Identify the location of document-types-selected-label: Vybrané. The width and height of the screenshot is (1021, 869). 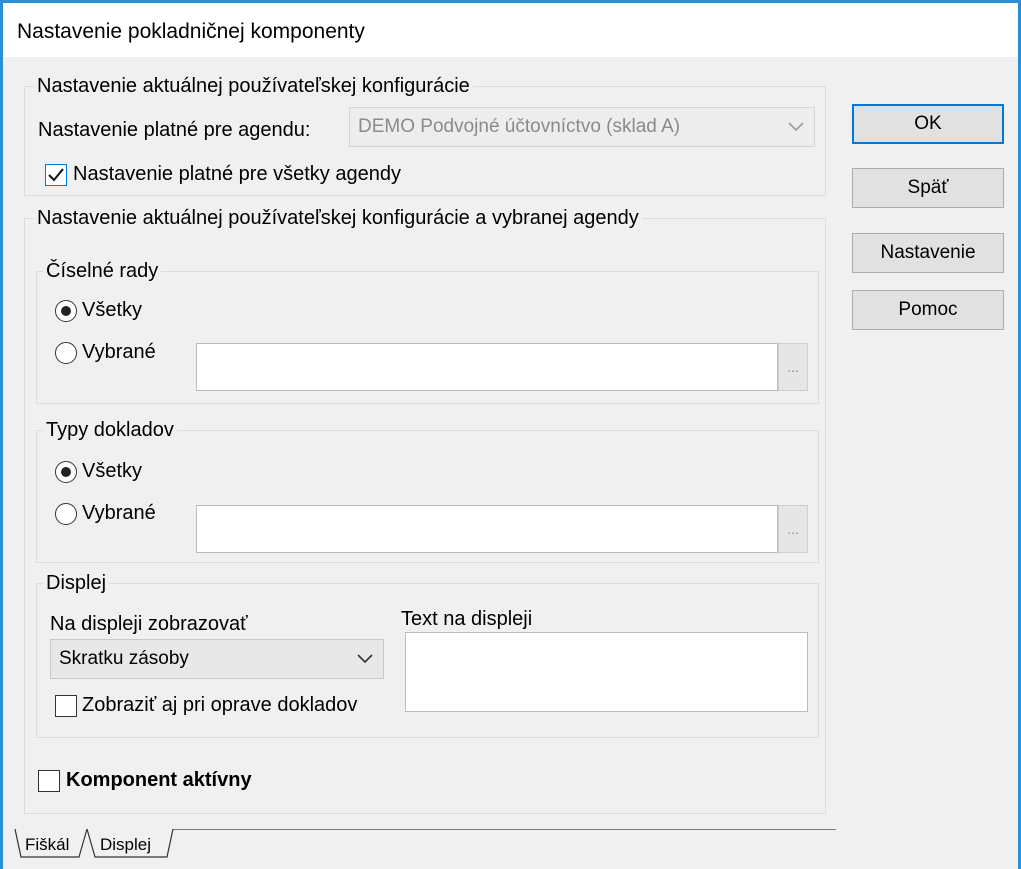
(119, 513).